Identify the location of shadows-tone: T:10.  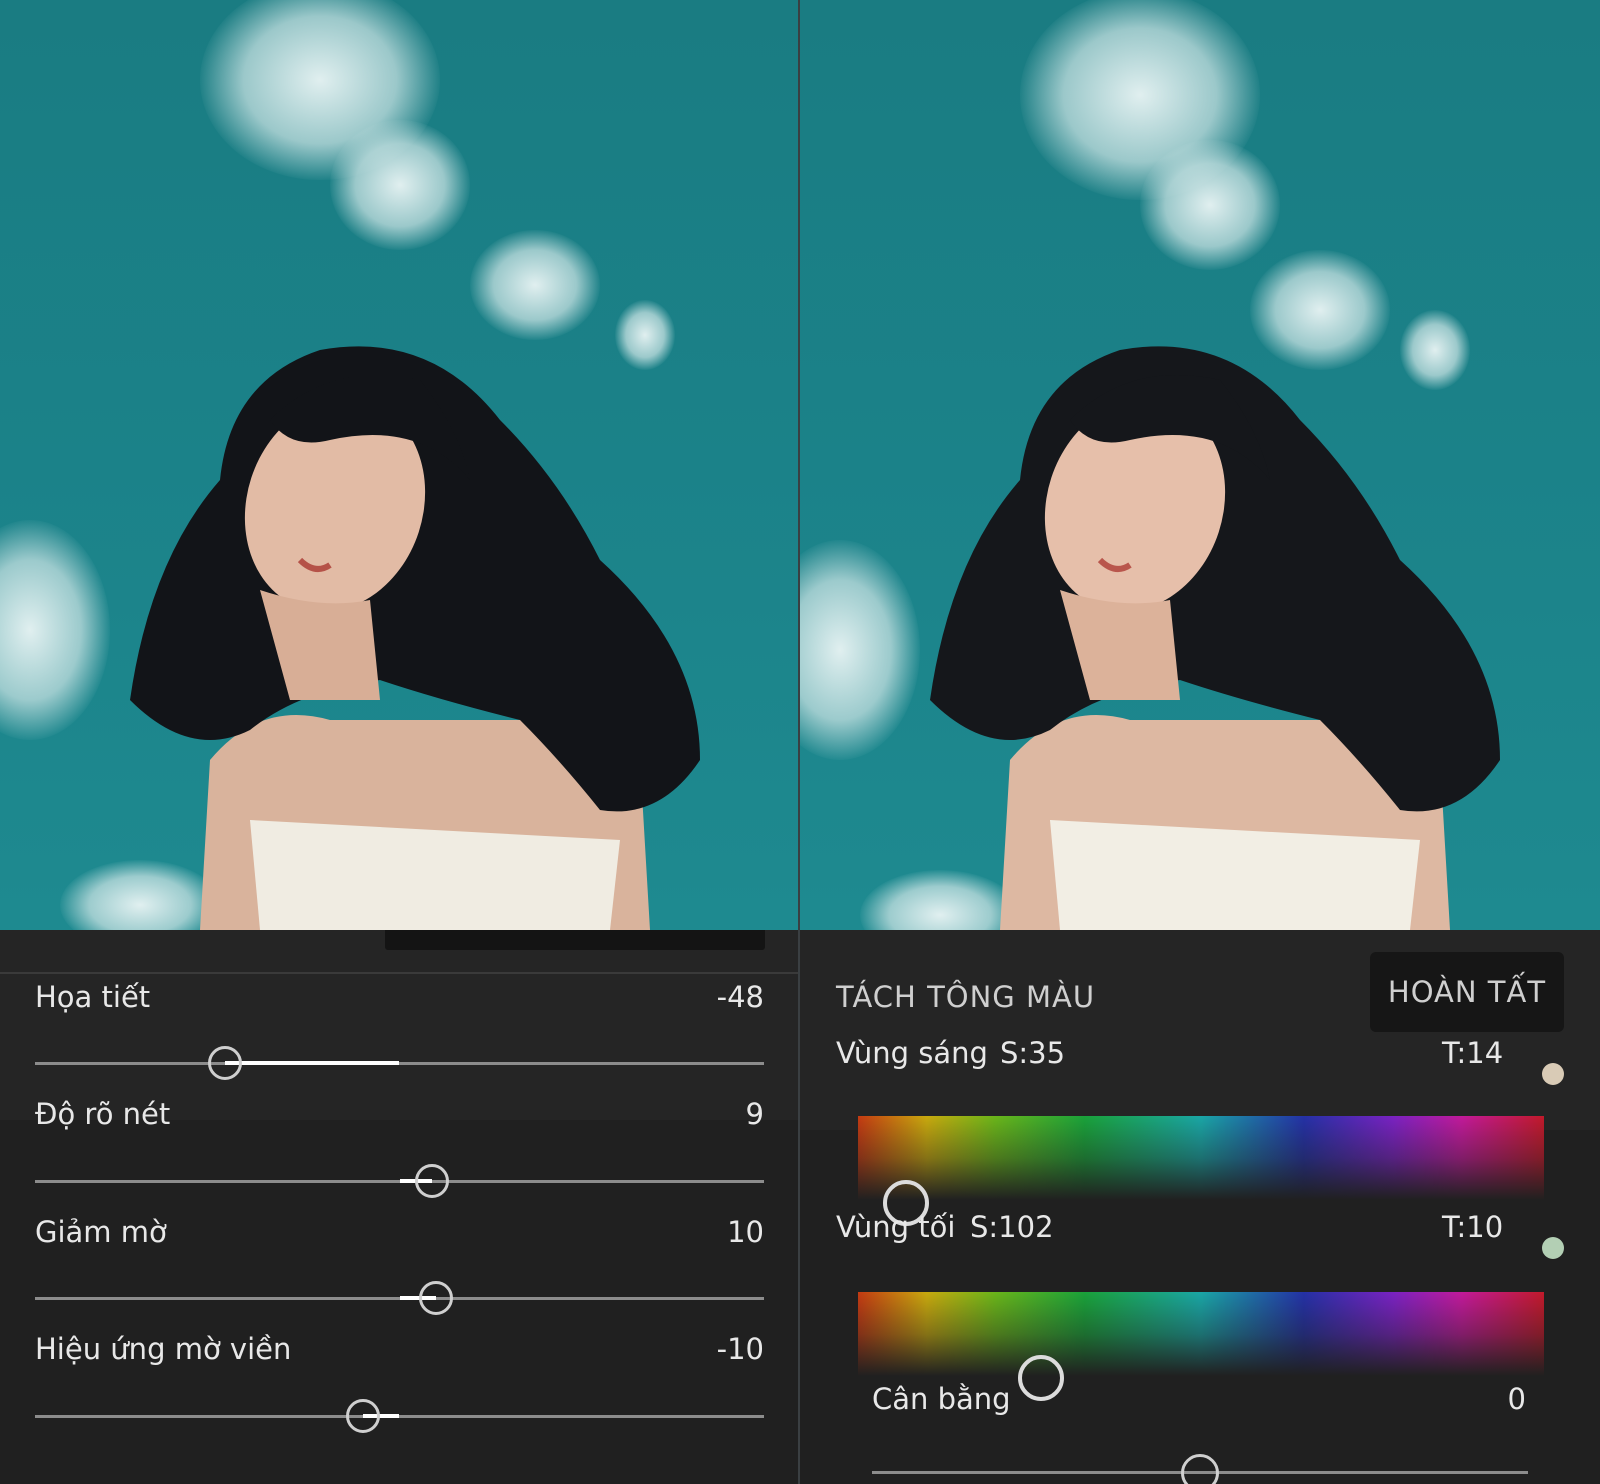
(1473, 1227).